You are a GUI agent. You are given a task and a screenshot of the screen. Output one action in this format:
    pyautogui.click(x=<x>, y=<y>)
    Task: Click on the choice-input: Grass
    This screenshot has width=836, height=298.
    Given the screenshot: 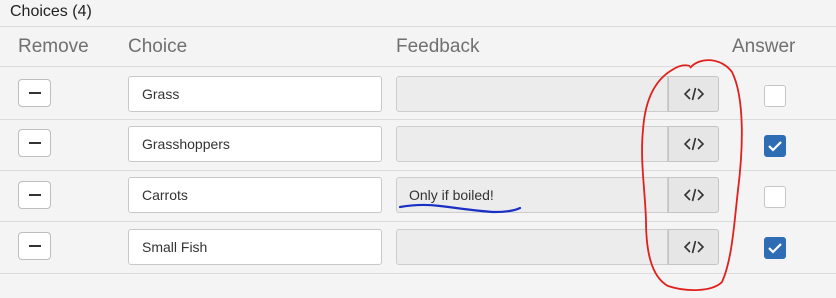 What is the action you would take?
    pyautogui.click(x=255, y=94)
    